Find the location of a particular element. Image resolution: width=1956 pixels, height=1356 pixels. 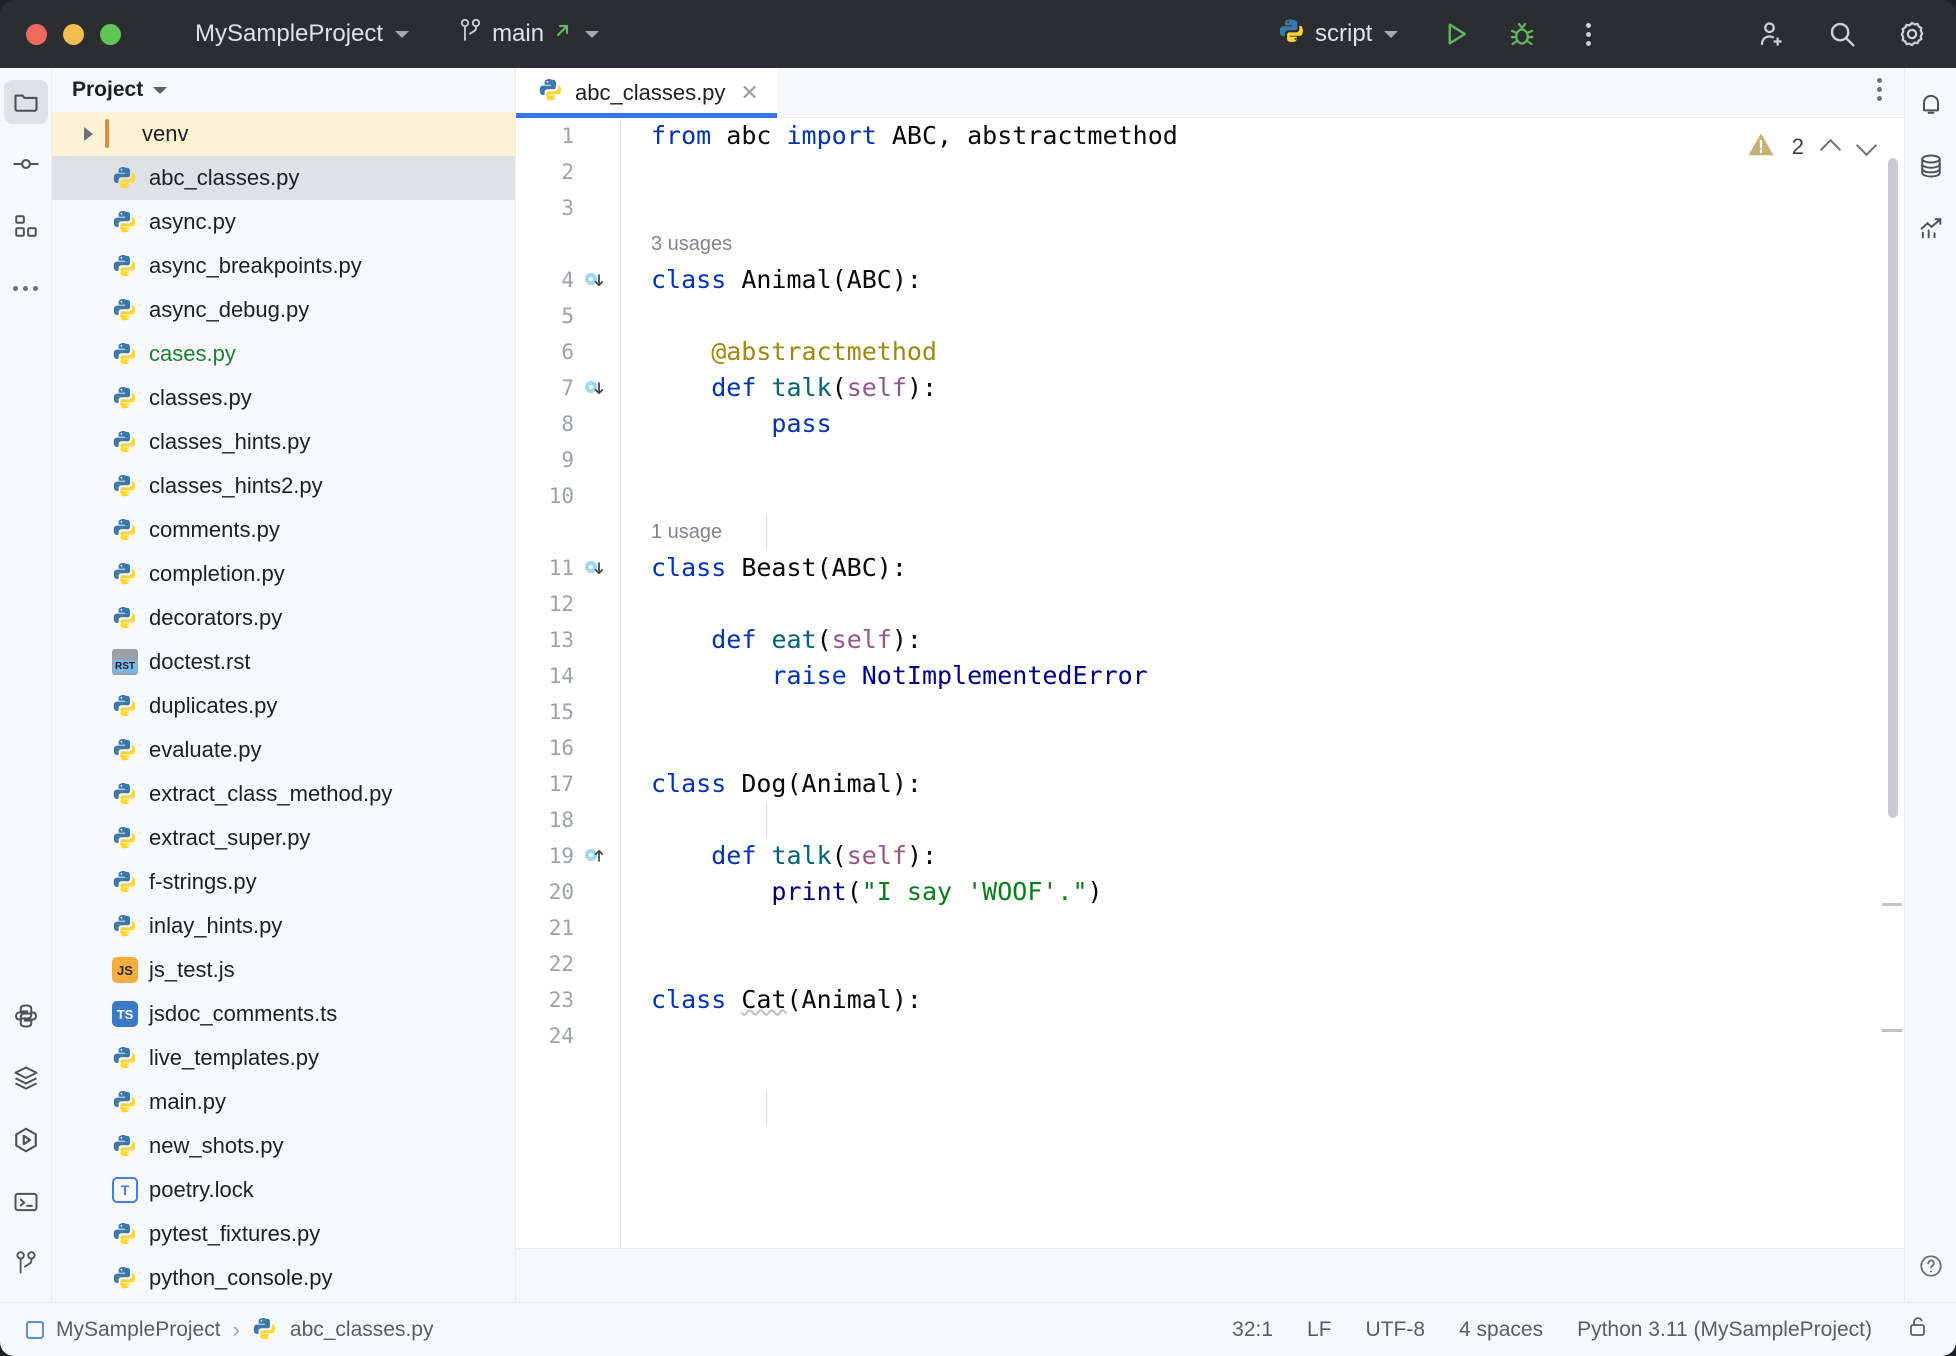

file-tree-item: async.py is located at coordinates (283, 222).